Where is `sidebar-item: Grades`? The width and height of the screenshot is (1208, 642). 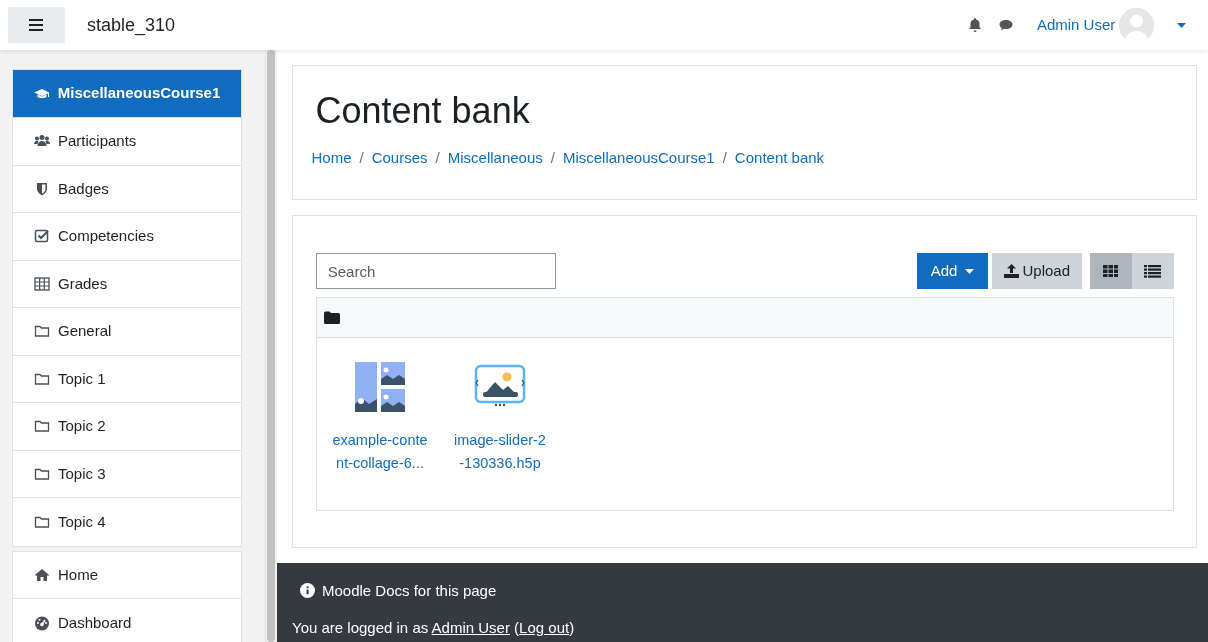
sidebar-item: Grades is located at coordinates (127, 284).